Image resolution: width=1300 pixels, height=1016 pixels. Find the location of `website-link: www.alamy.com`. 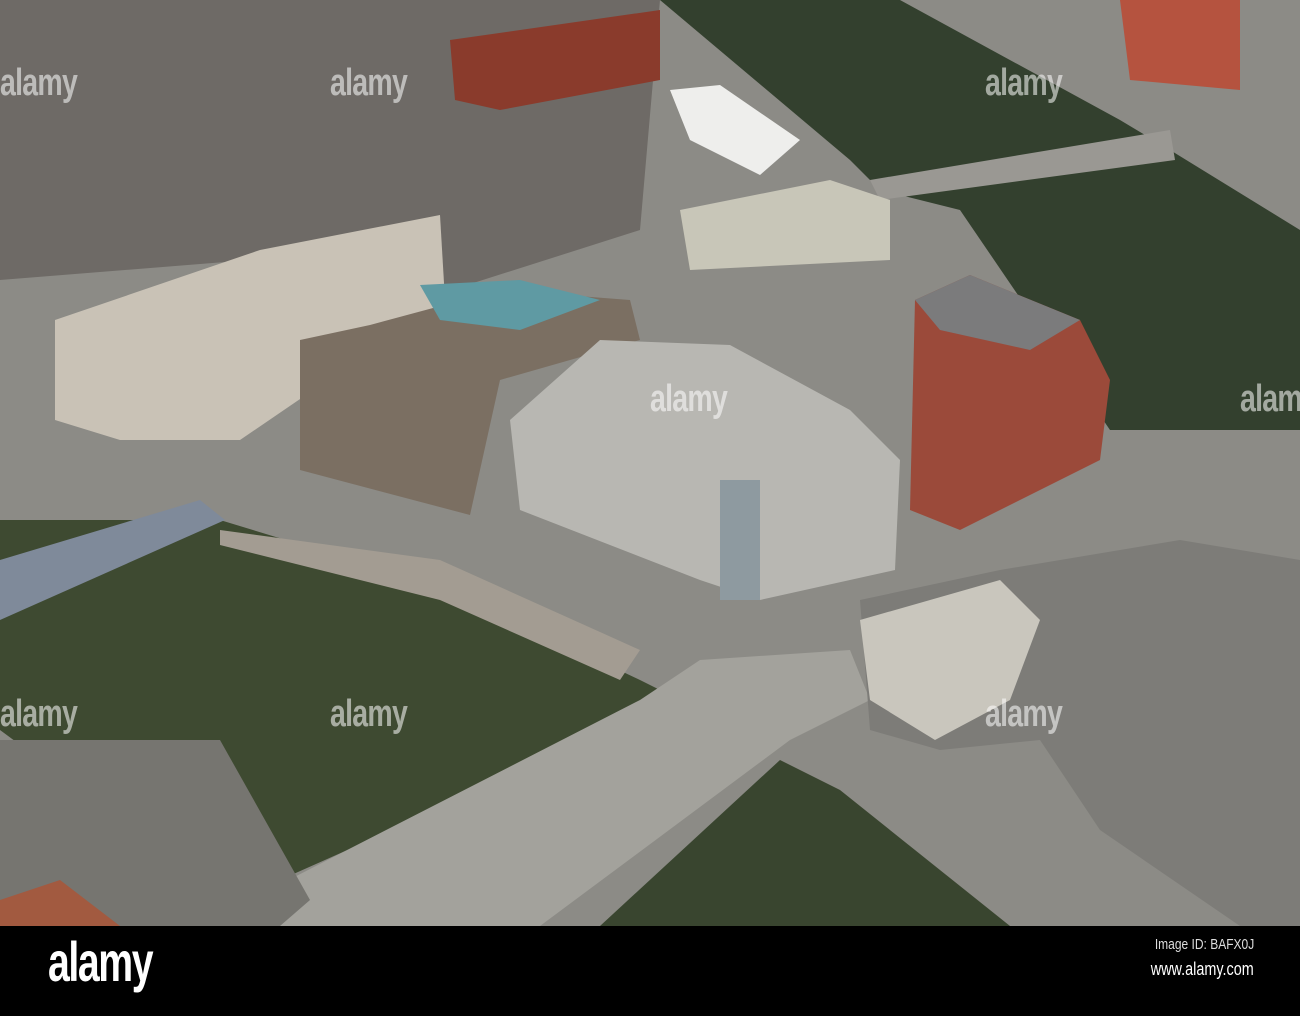

website-link: www.alamy.com is located at coordinates (1202, 969).